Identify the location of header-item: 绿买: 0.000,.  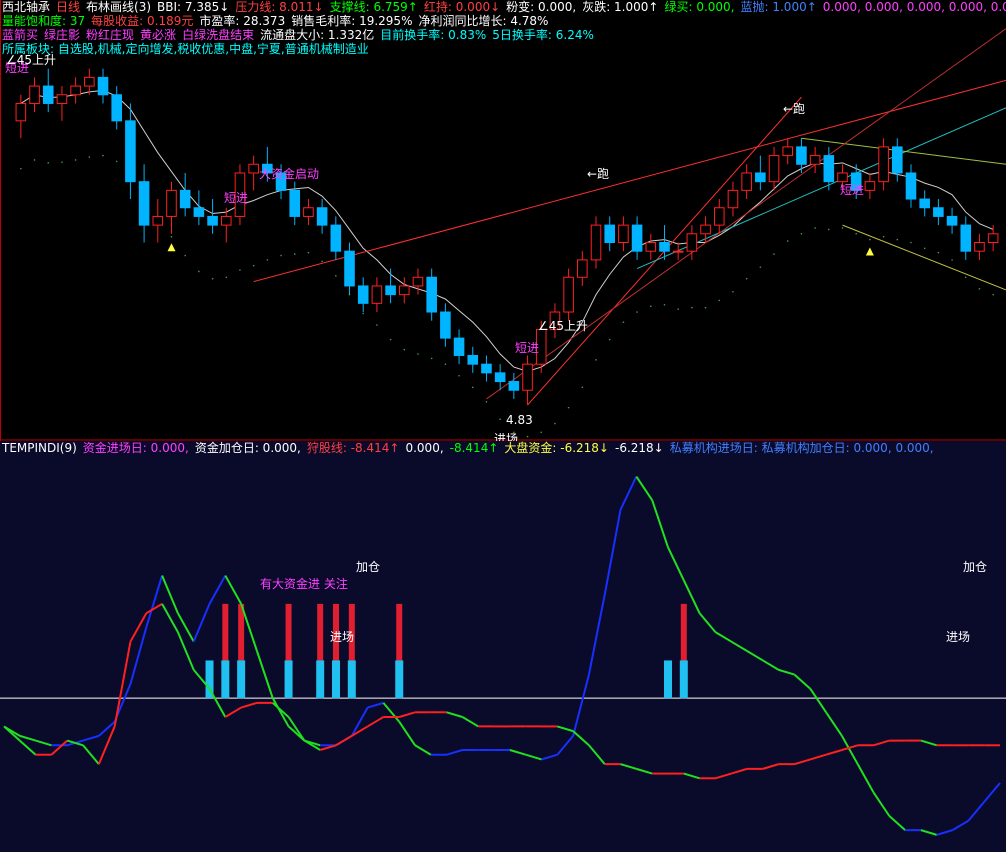
(699, 7).